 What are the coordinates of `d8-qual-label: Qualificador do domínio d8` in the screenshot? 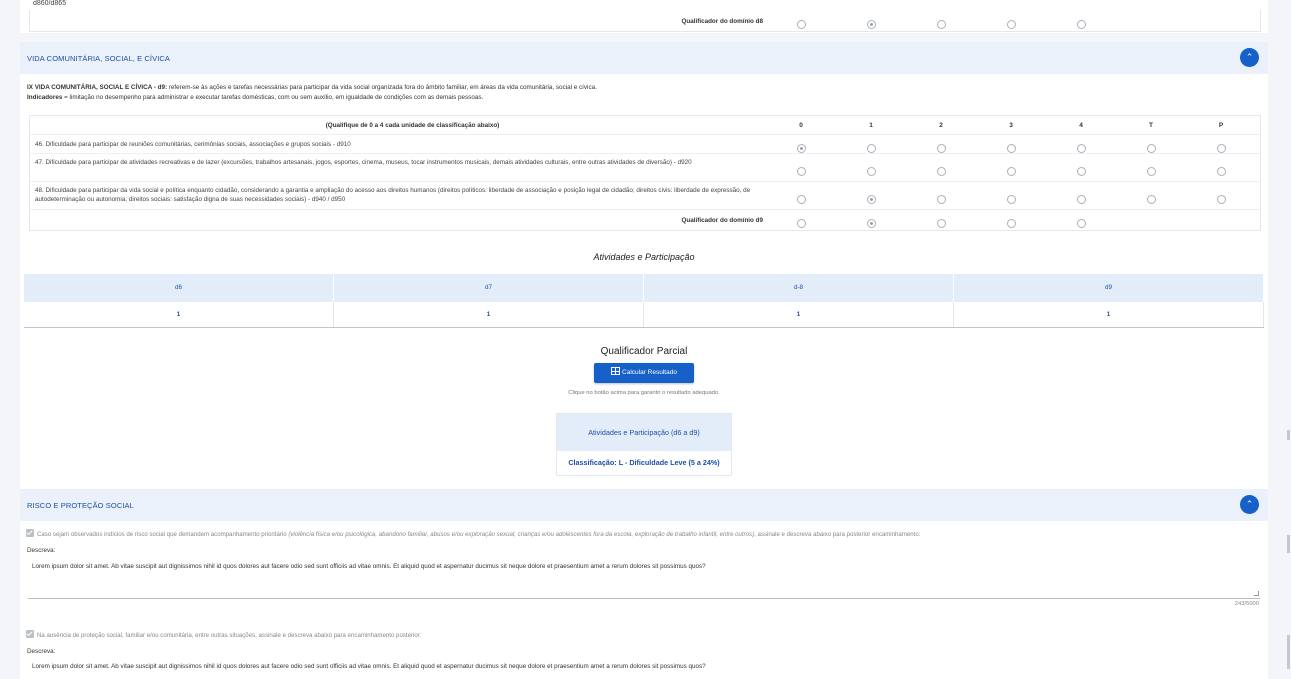 It's located at (722, 21).